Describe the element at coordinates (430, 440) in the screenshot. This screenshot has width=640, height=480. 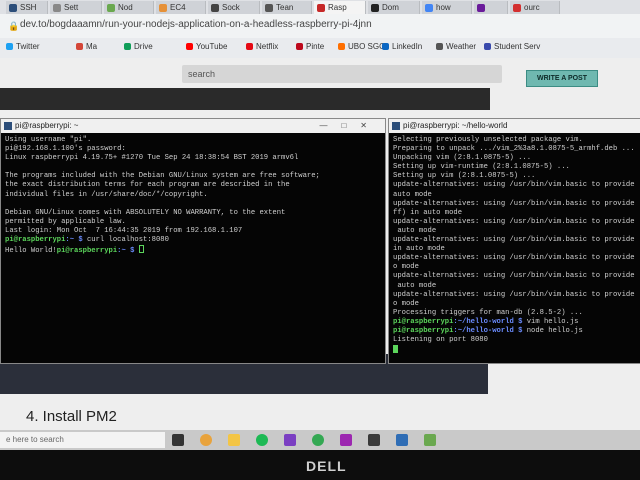
I see `app-green-icon` at that location.